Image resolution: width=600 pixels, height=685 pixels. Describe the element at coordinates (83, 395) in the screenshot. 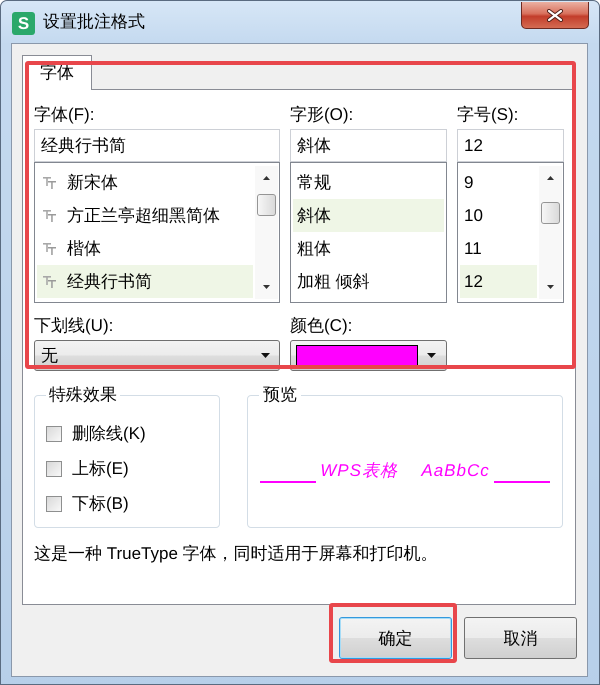

I see `group-title: 特殊效果` at that location.